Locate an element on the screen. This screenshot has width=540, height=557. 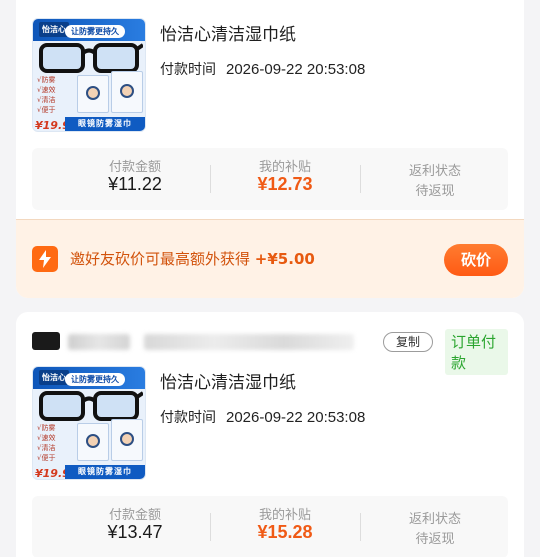
bargain-promo-bar: 邀好友砍价可最高额外获得 +¥5.00 砍价 is located at coordinates (270, 258).